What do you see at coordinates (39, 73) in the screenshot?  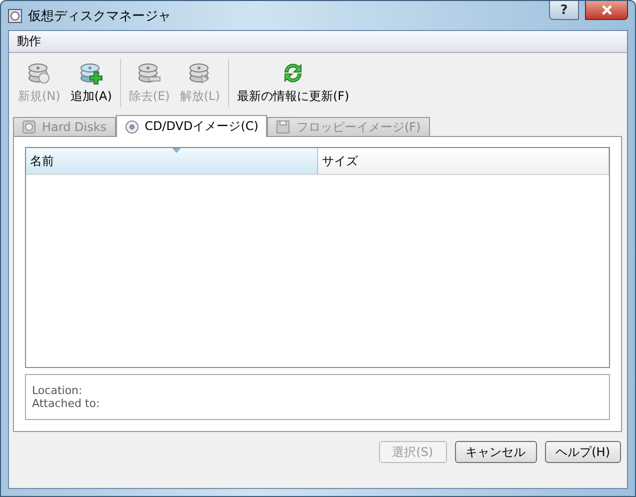 I see `disk-stack-icon` at bounding box center [39, 73].